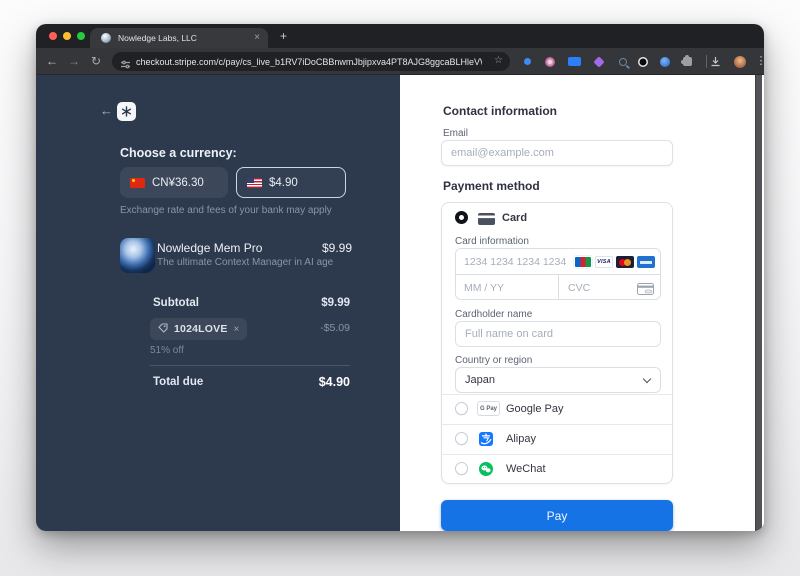 Image resolution: width=800 pixels, height=576 pixels. Describe the element at coordinates (488, 408) in the screenshot. I see `googlepay-icon: G Pay` at that location.